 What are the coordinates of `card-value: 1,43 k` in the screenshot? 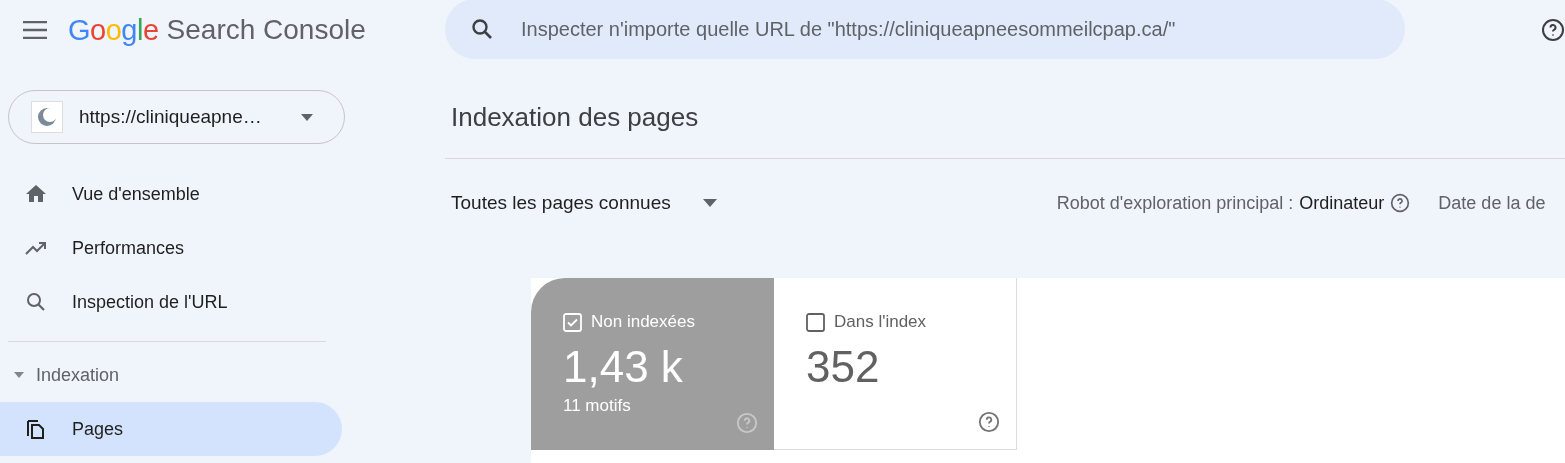 It's located at (623, 367).